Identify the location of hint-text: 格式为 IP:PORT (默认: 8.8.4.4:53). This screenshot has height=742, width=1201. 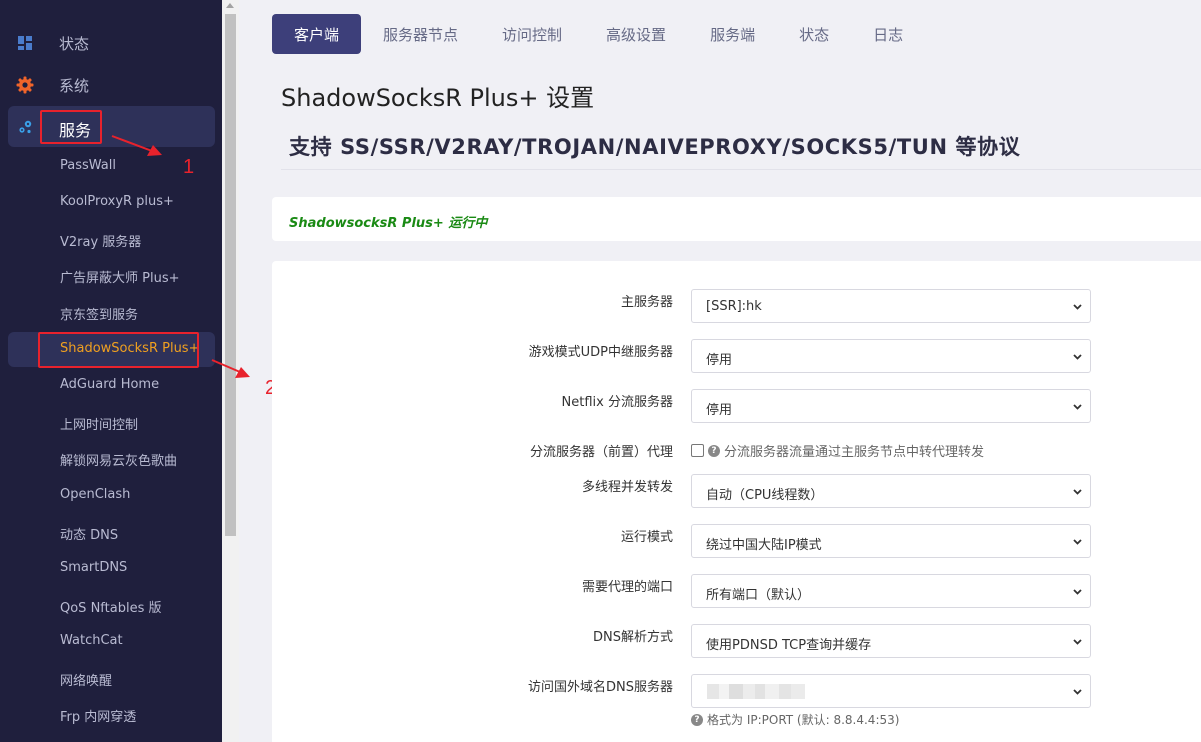
(803, 720).